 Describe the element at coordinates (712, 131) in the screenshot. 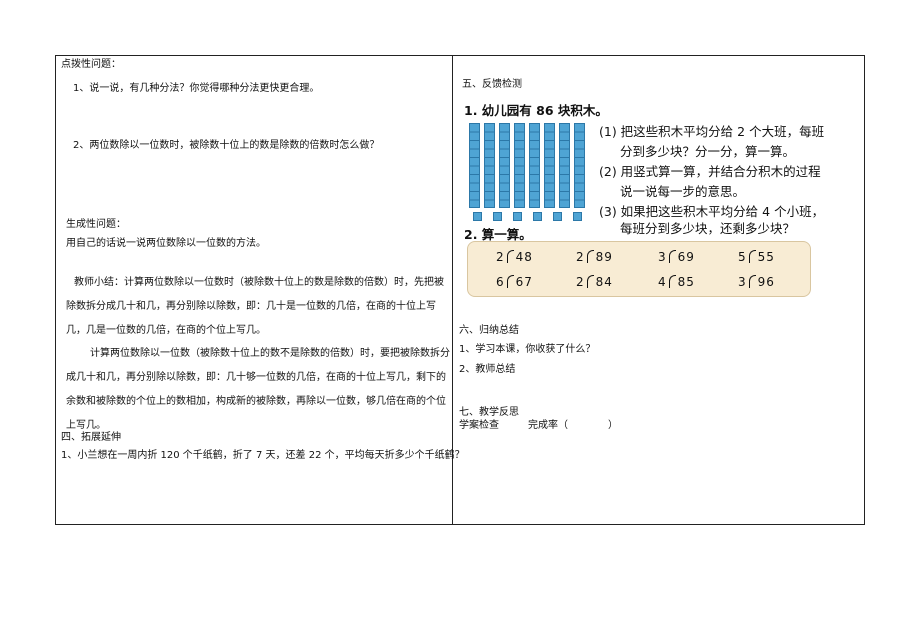

I see `exercise-q1-line1: (1) 把这些积木平均分给 2 个大班，每班` at that location.